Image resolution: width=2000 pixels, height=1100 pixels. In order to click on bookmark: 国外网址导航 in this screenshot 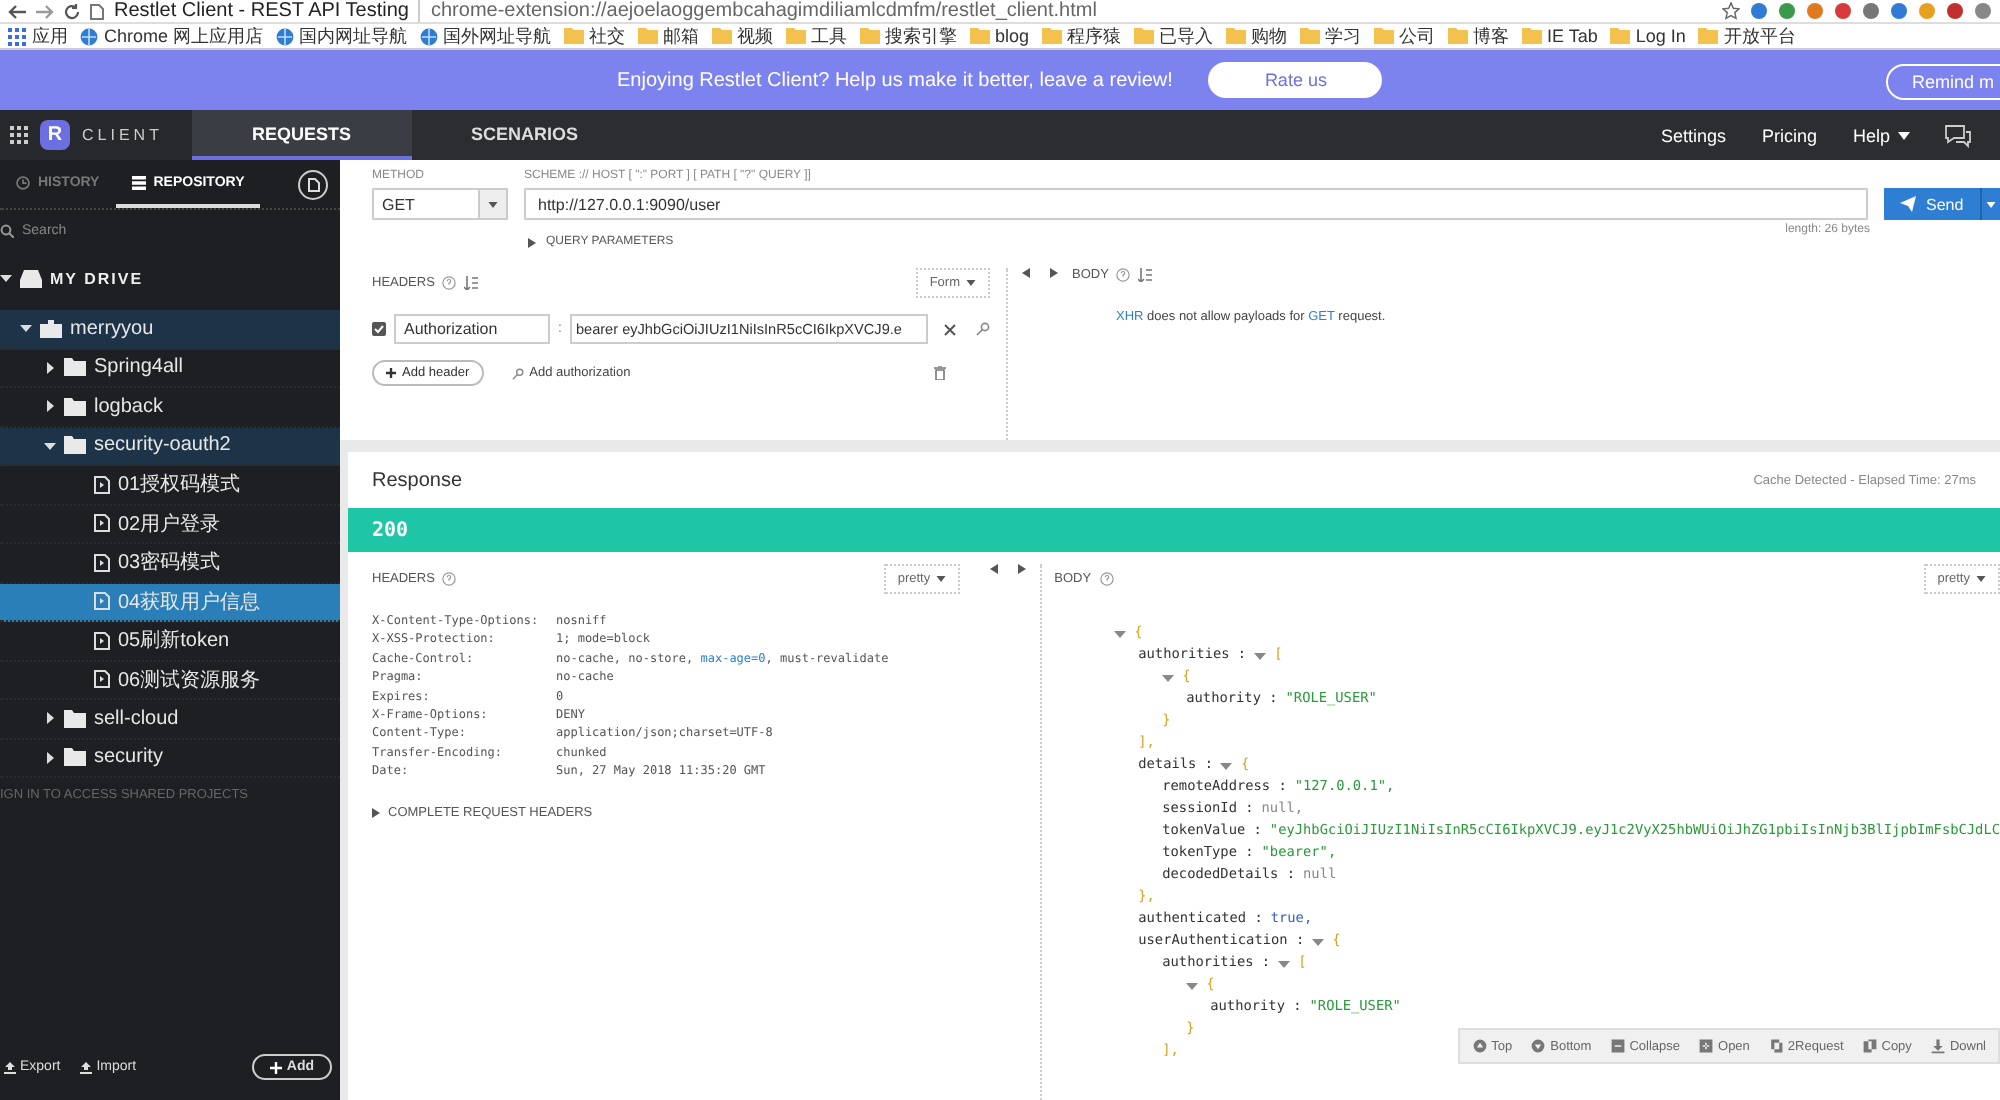, I will do `click(485, 36)`.